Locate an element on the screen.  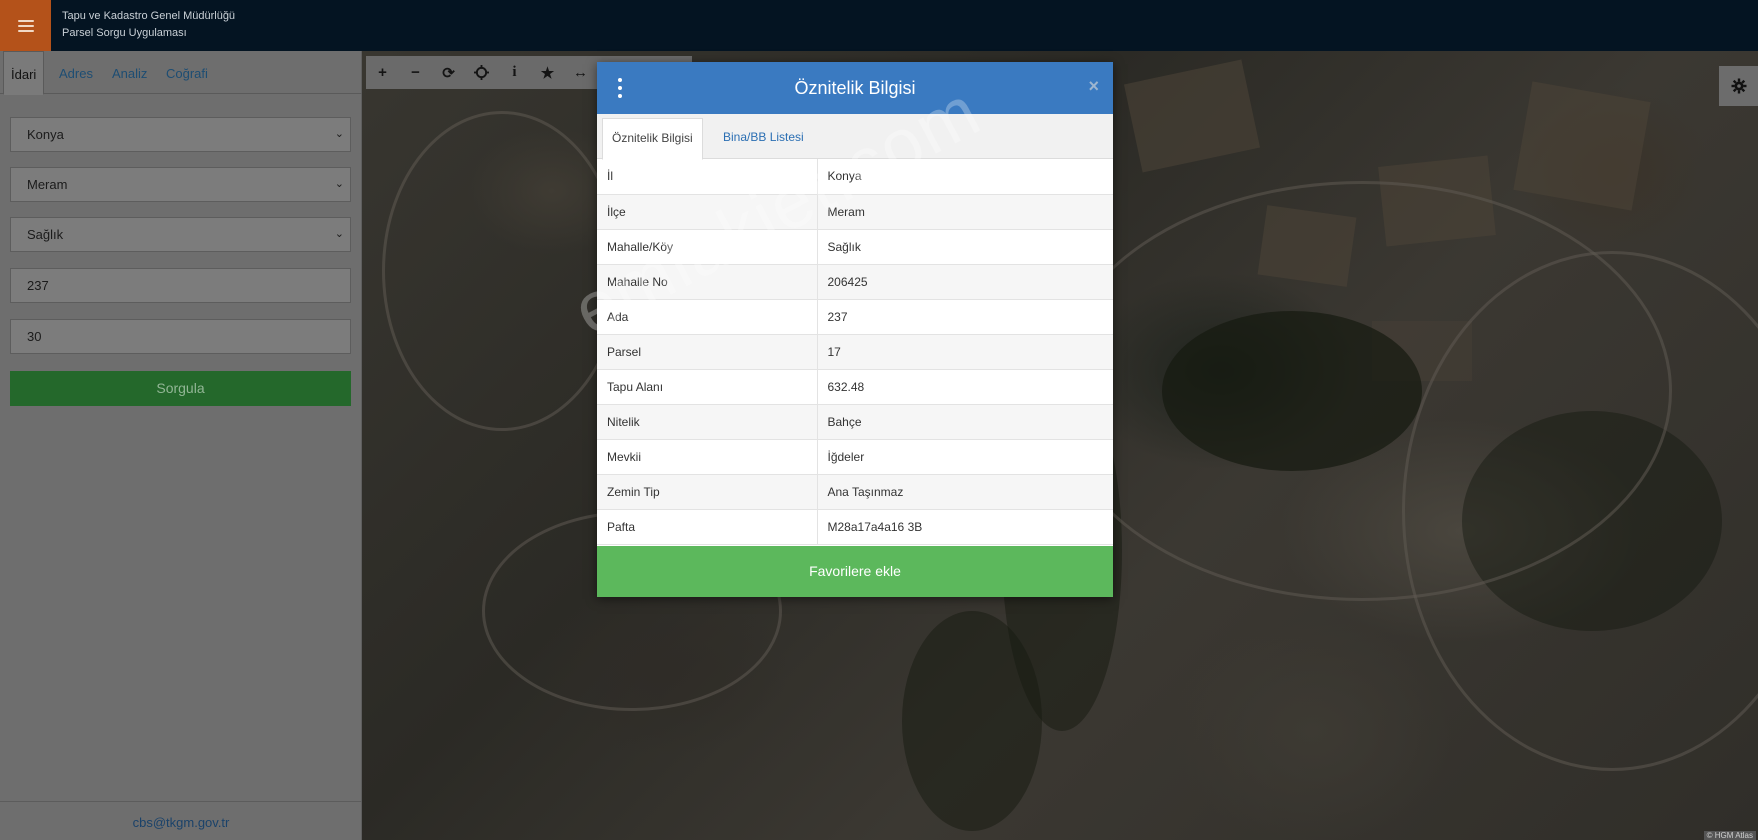
table-row: Parsel 17 is located at coordinates (855, 352).